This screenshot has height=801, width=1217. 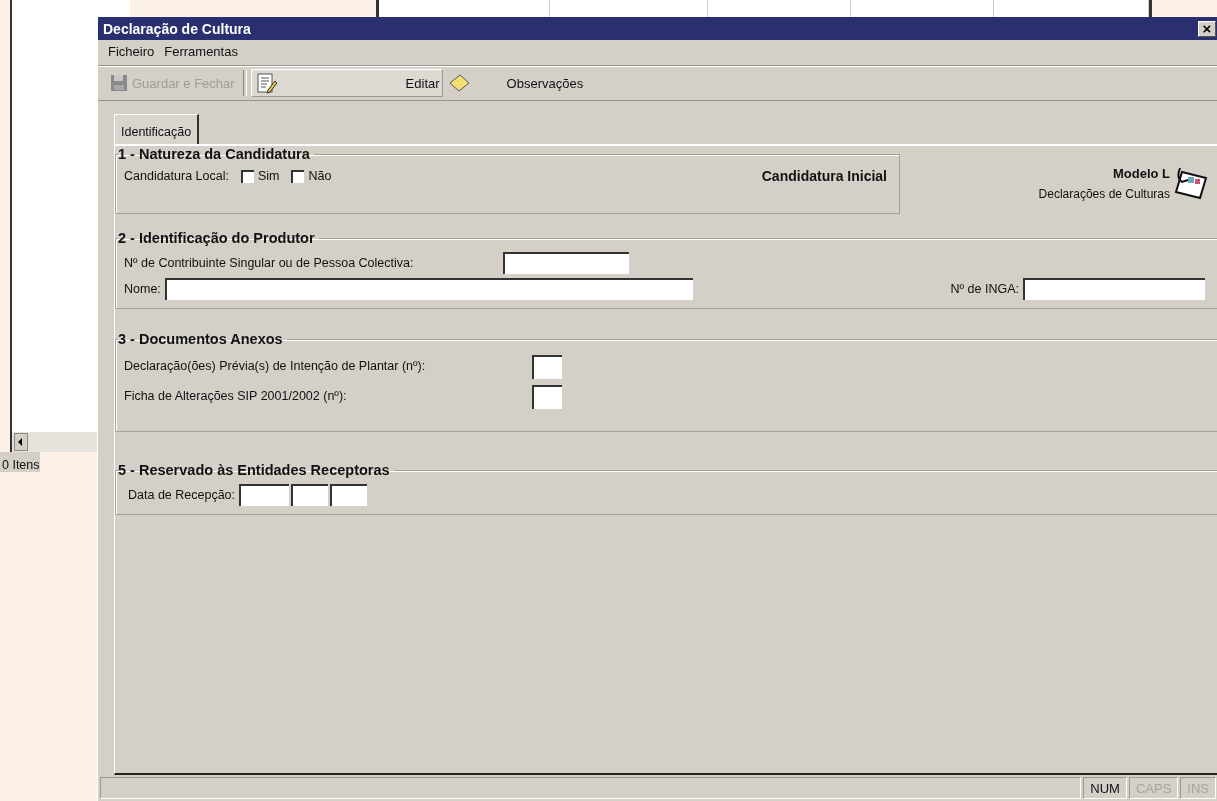 I want to click on edit-button: Editar, so click(x=346, y=83).